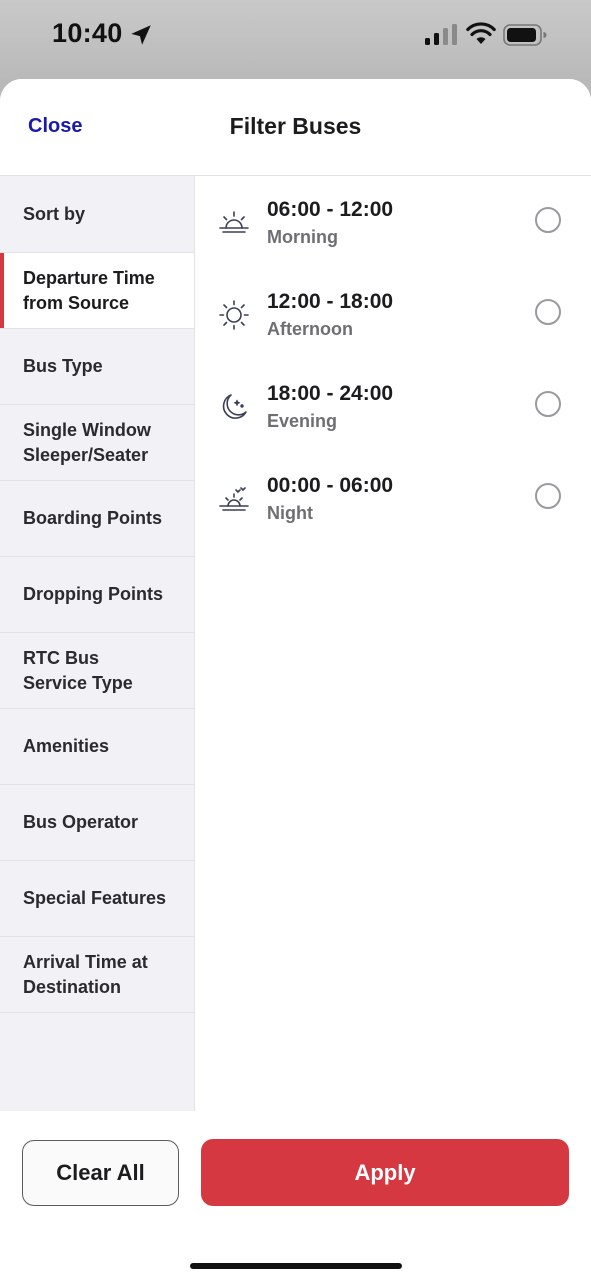  Describe the element at coordinates (92, 518) in the screenshot. I see `sidebar-item-label: Boarding Points` at that location.